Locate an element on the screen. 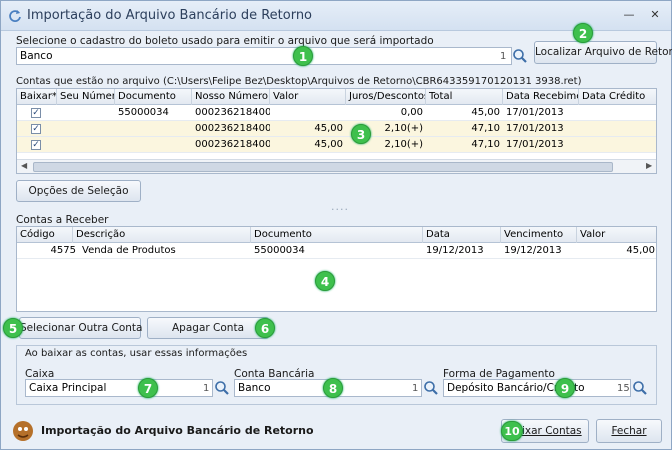 This screenshot has height=450, width=672. badge-8: 8 is located at coordinates (333, 388).